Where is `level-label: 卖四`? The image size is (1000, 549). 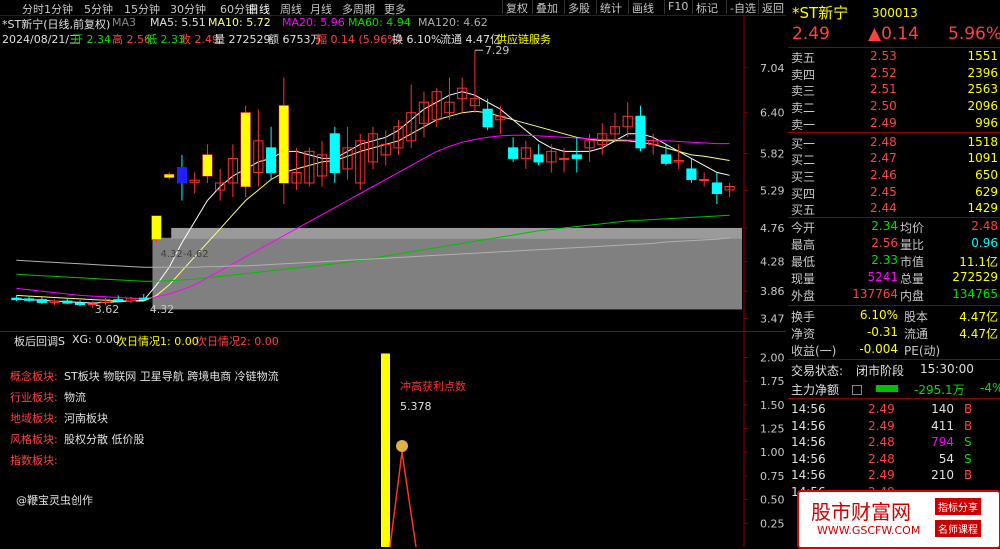
level-label: 卖四 is located at coordinates (803, 74).